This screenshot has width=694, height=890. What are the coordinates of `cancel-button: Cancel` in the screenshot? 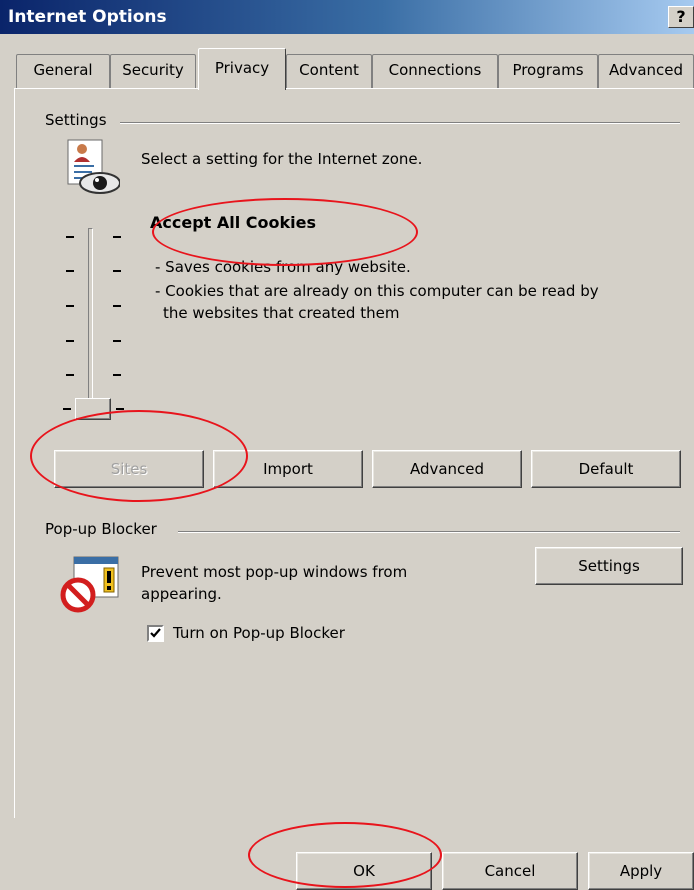 It's located at (510, 871).